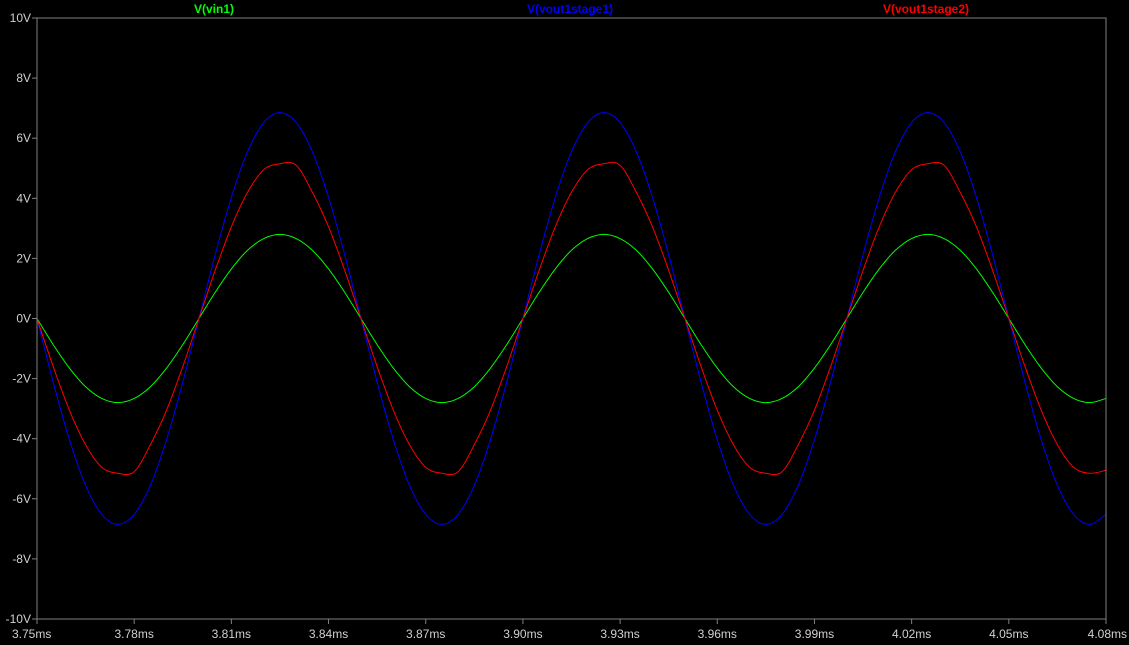 The height and width of the screenshot is (645, 1129). I want to click on x-tick-label: 4.05ms, so click(1008, 634).